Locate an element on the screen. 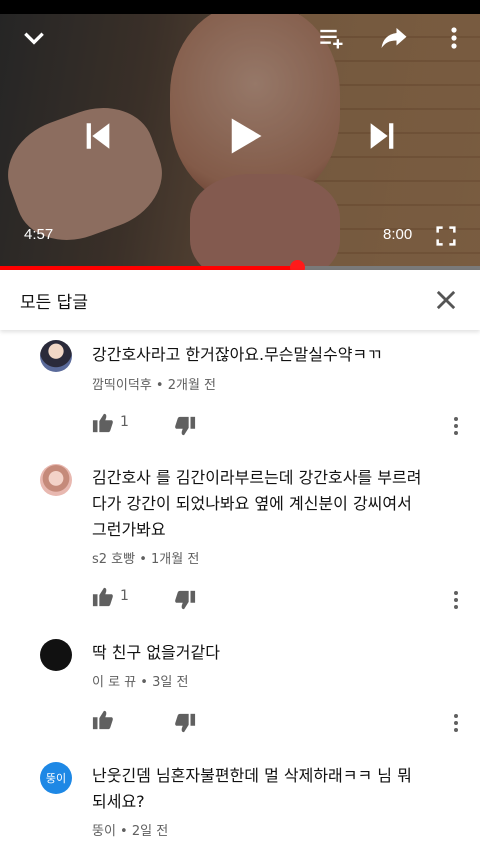 Image resolution: width=480 pixels, height=854 pixels. avatar-initials: 뚱이 is located at coordinates (56, 778).